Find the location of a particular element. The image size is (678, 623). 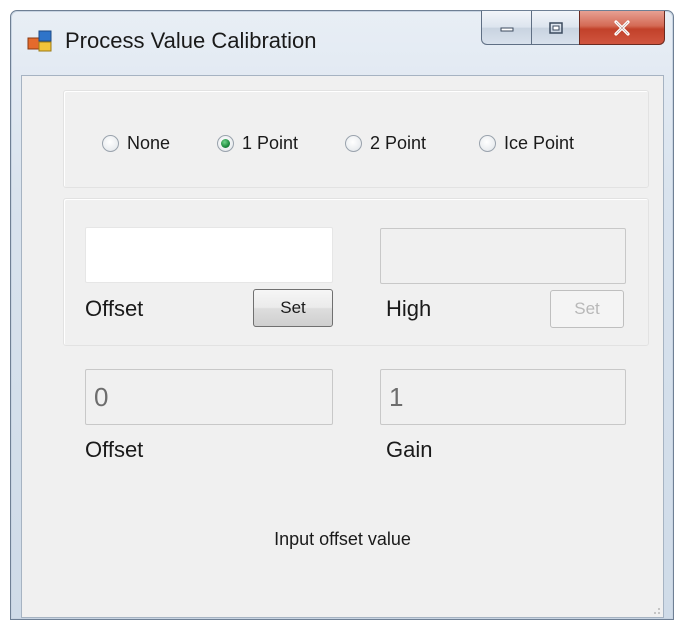

radio-2-point: 2 Point is located at coordinates (385, 143).